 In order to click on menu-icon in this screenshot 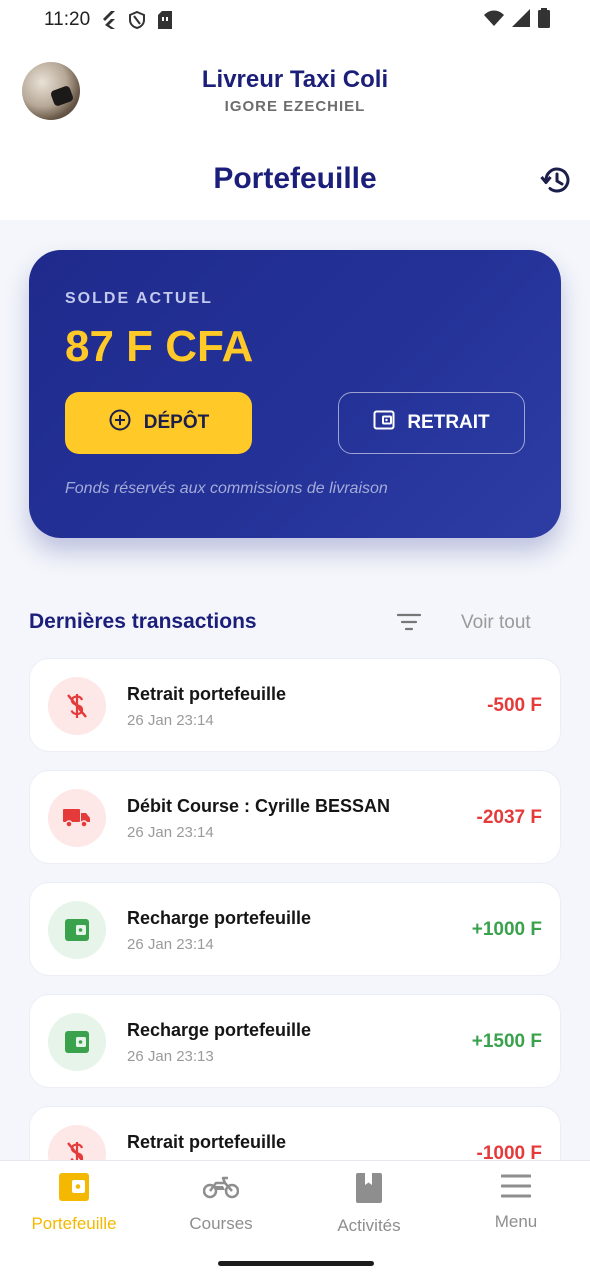, I will do `click(516, 1188)`.